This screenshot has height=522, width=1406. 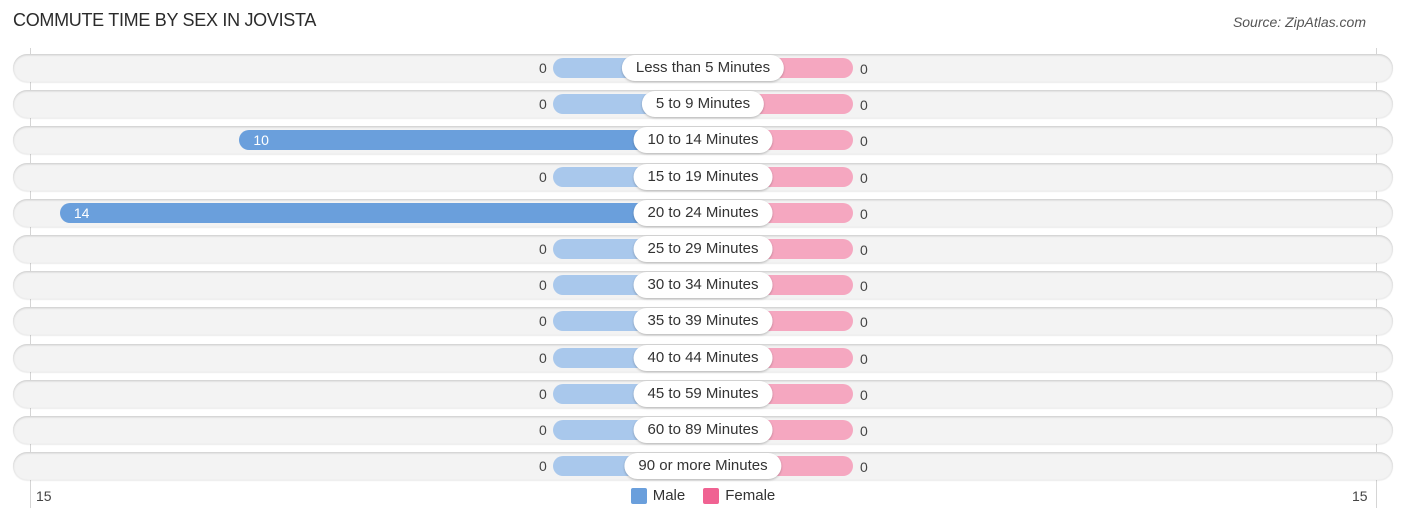 I want to click on category-label: 40 to 44 Minutes, so click(x=703, y=358).